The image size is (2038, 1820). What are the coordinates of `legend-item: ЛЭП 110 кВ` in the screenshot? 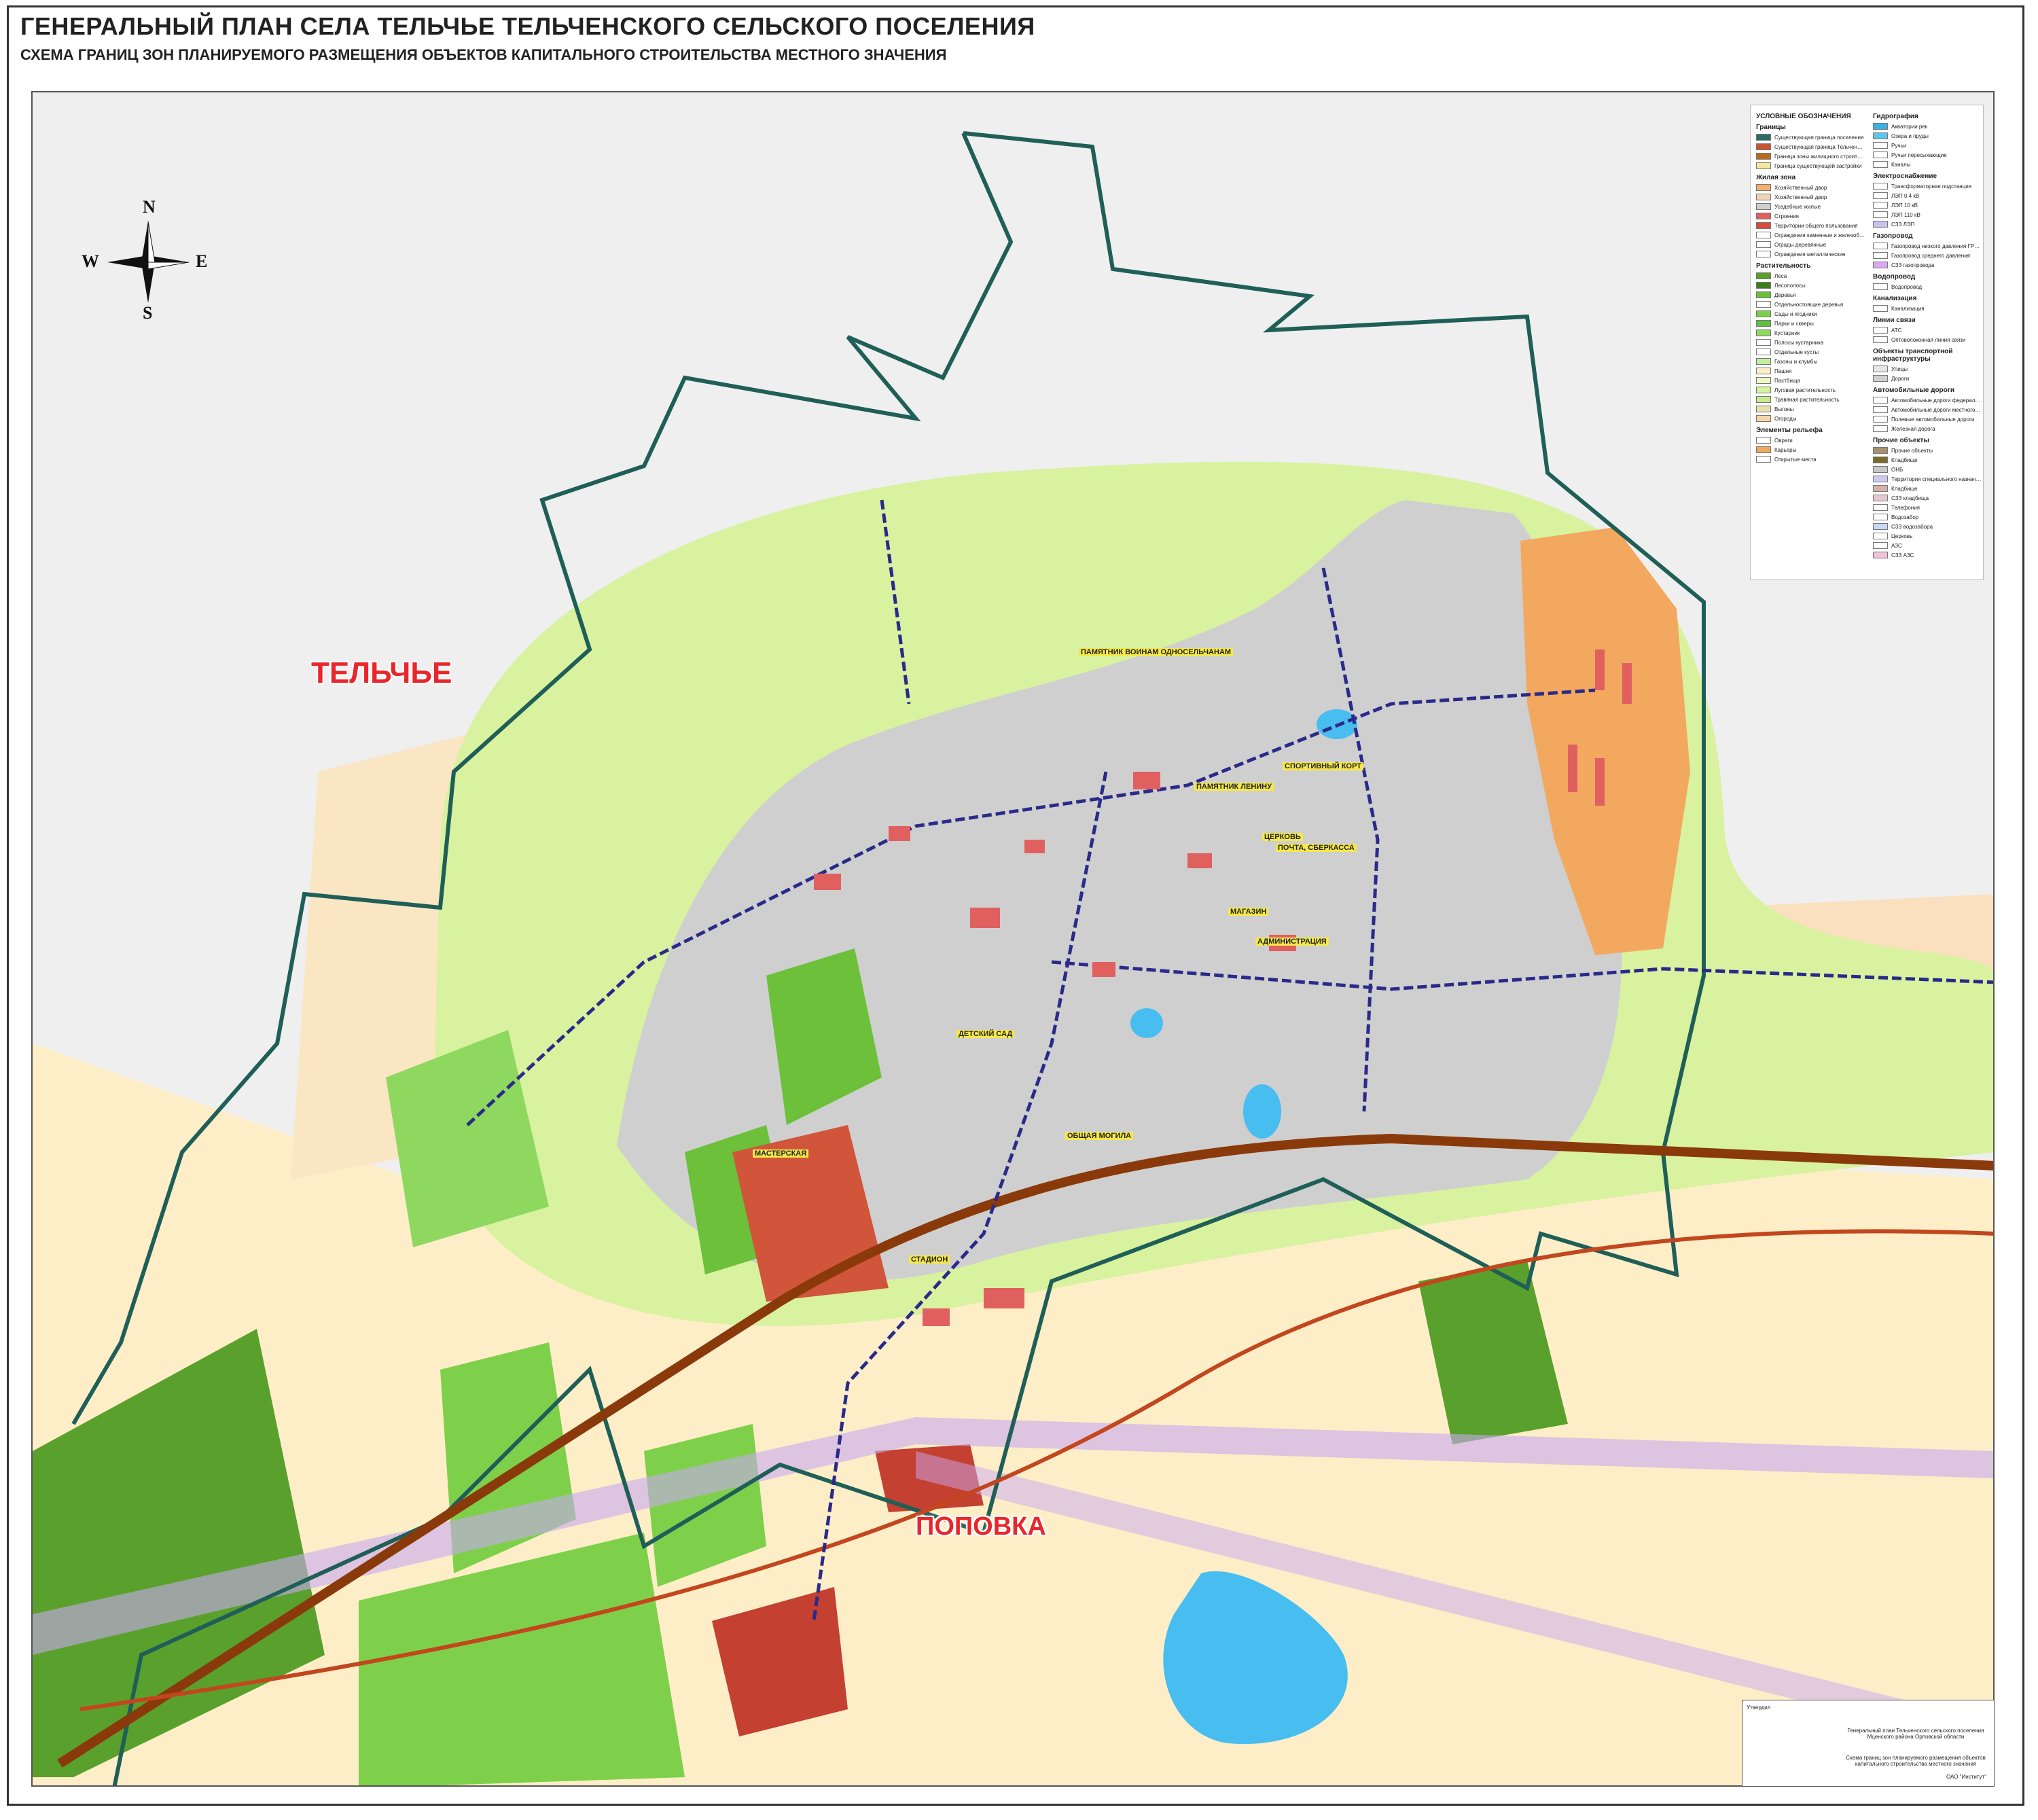 It's located at (1927, 215).